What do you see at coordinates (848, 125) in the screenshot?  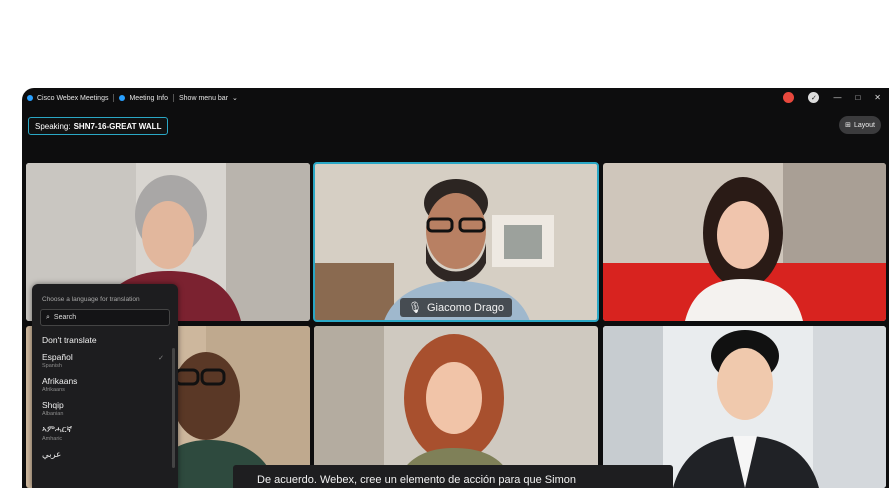 I see `grid-icon: ⊞` at bounding box center [848, 125].